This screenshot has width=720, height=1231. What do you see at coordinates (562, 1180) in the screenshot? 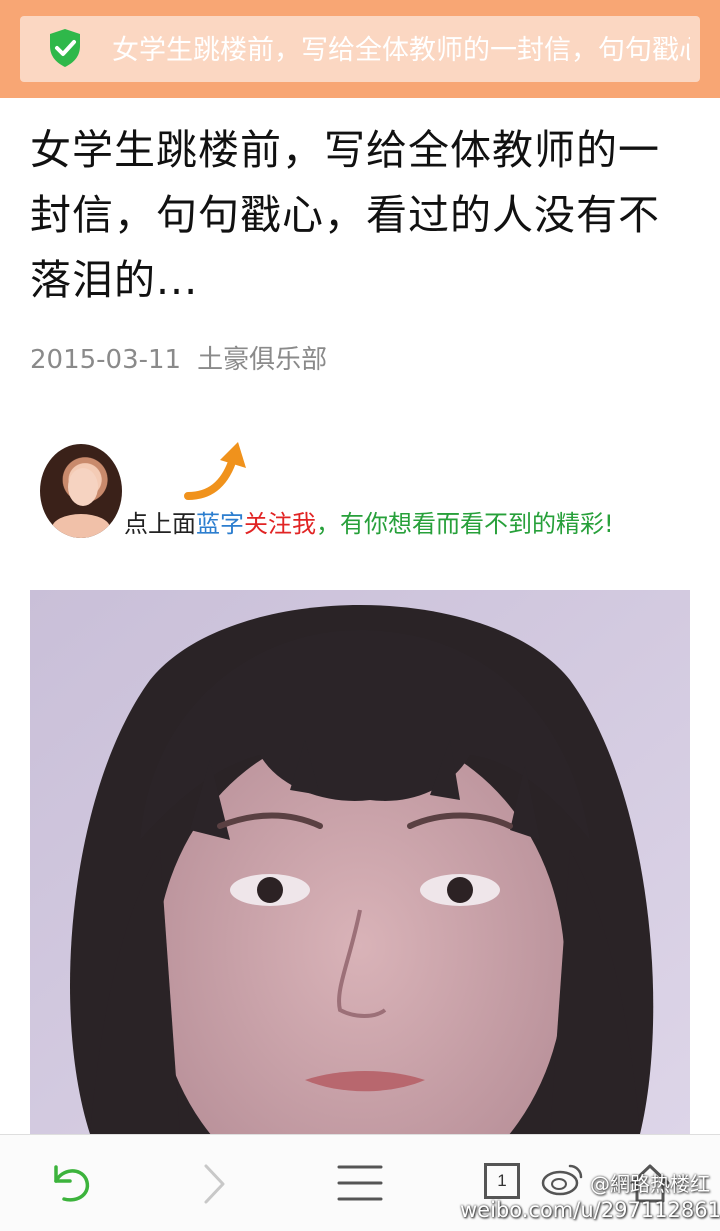
I see `weibo-logo-icon` at bounding box center [562, 1180].